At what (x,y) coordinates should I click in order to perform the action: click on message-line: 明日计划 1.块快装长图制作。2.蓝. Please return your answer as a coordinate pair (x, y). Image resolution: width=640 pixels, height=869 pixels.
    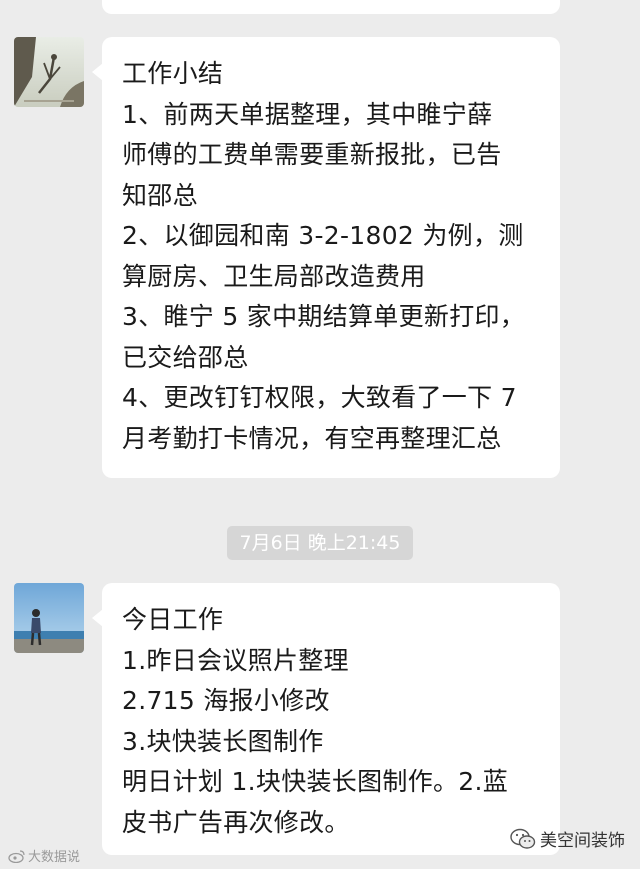
    Looking at the image, I should click on (315, 781).